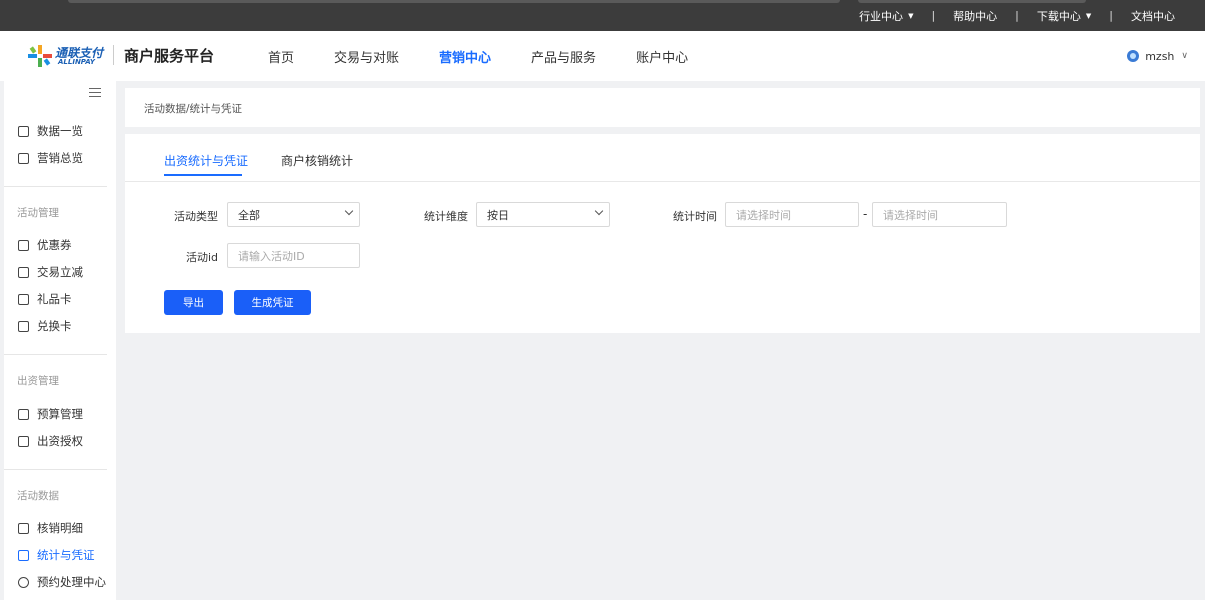 This screenshot has height=600, width=1205. Describe the element at coordinates (71, 582) in the screenshot. I see `sidebar-item-label: 预约处理中心` at that location.